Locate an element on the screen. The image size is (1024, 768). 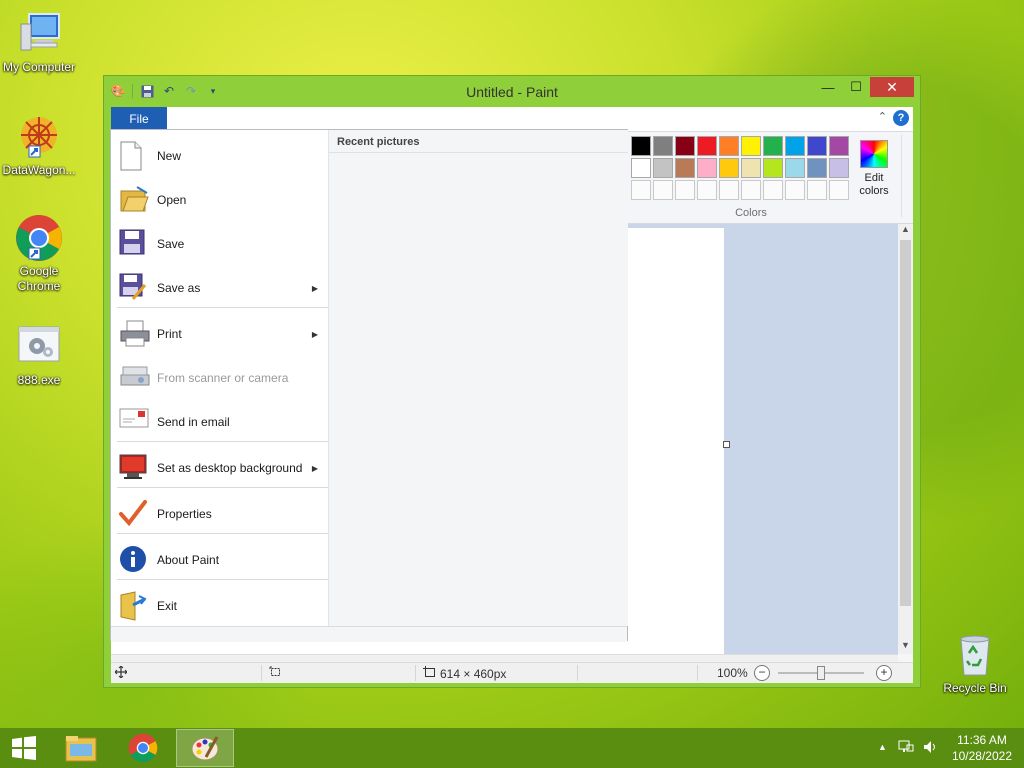
show-hidden-icons-icon: ▲ is located at coordinates (882, 747).